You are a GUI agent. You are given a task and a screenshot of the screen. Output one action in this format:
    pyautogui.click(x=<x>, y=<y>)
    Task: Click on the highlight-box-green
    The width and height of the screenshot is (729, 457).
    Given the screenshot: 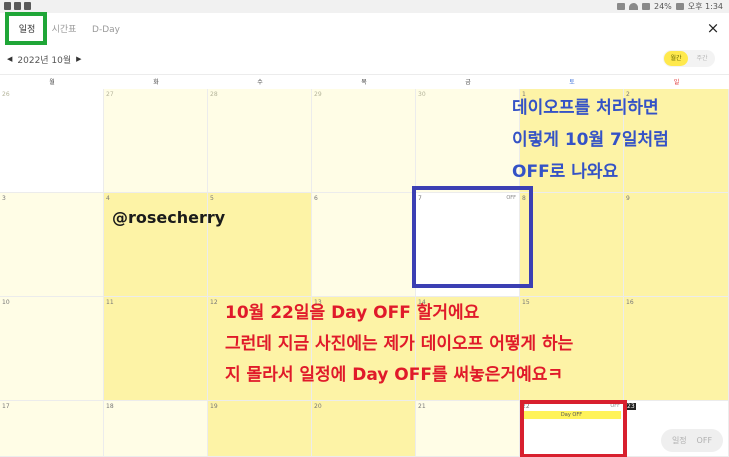 What is the action you would take?
    pyautogui.click(x=26, y=28)
    